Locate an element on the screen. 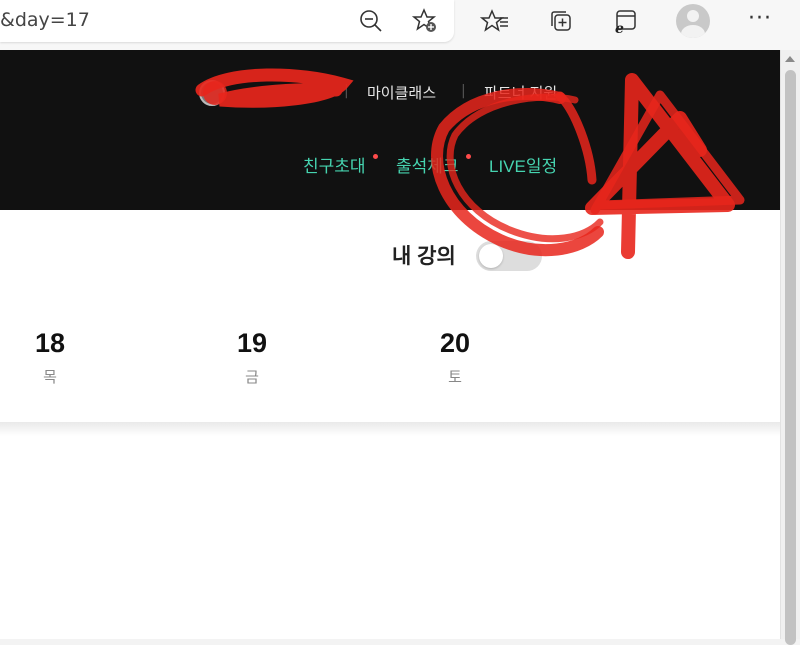  url-text: &day=17 is located at coordinates (45, 20).